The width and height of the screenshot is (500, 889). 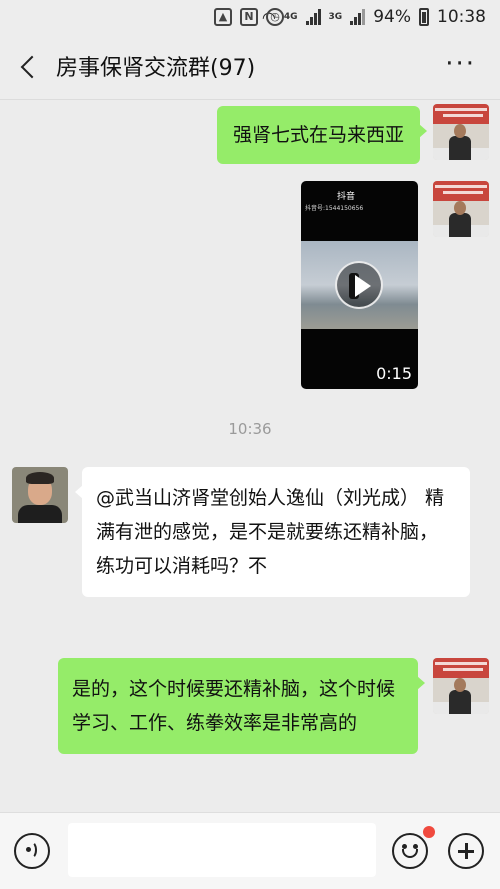 What do you see at coordinates (460, 64) in the screenshot?
I see `more-icon: ···` at bounding box center [460, 64].